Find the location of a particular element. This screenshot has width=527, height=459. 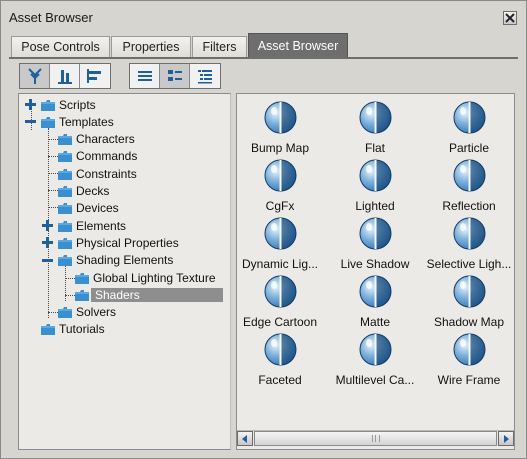

asset-label: Edge Cartoon is located at coordinates (280, 322).